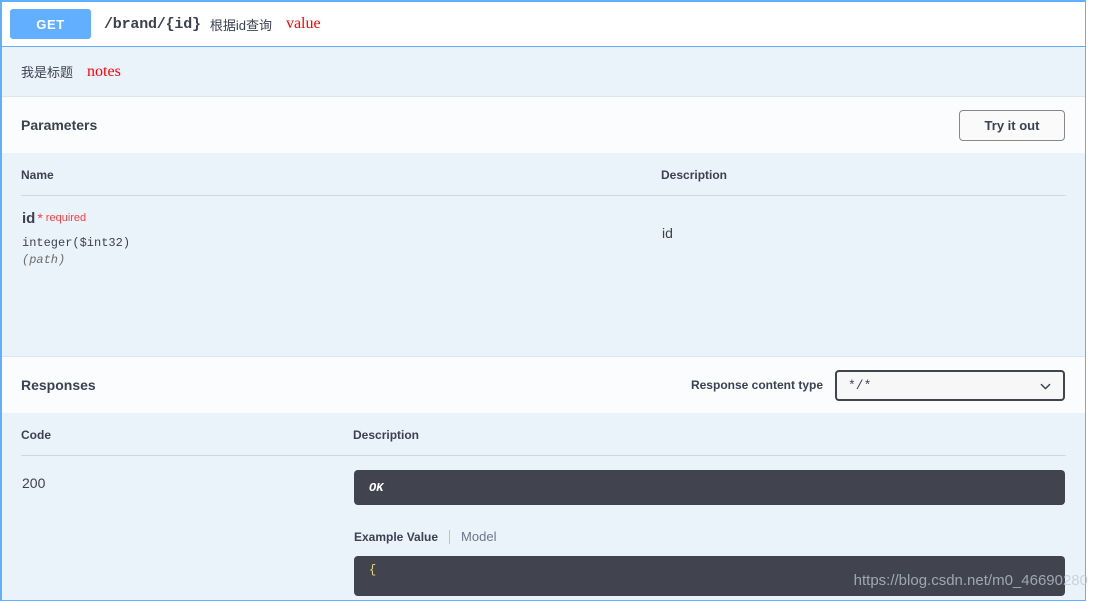 Image resolution: width=1094 pixels, height=601 pixels. Describe the element at coordinates (58, 385) in the screenshot. I see `responses-title: Responses` at that location.